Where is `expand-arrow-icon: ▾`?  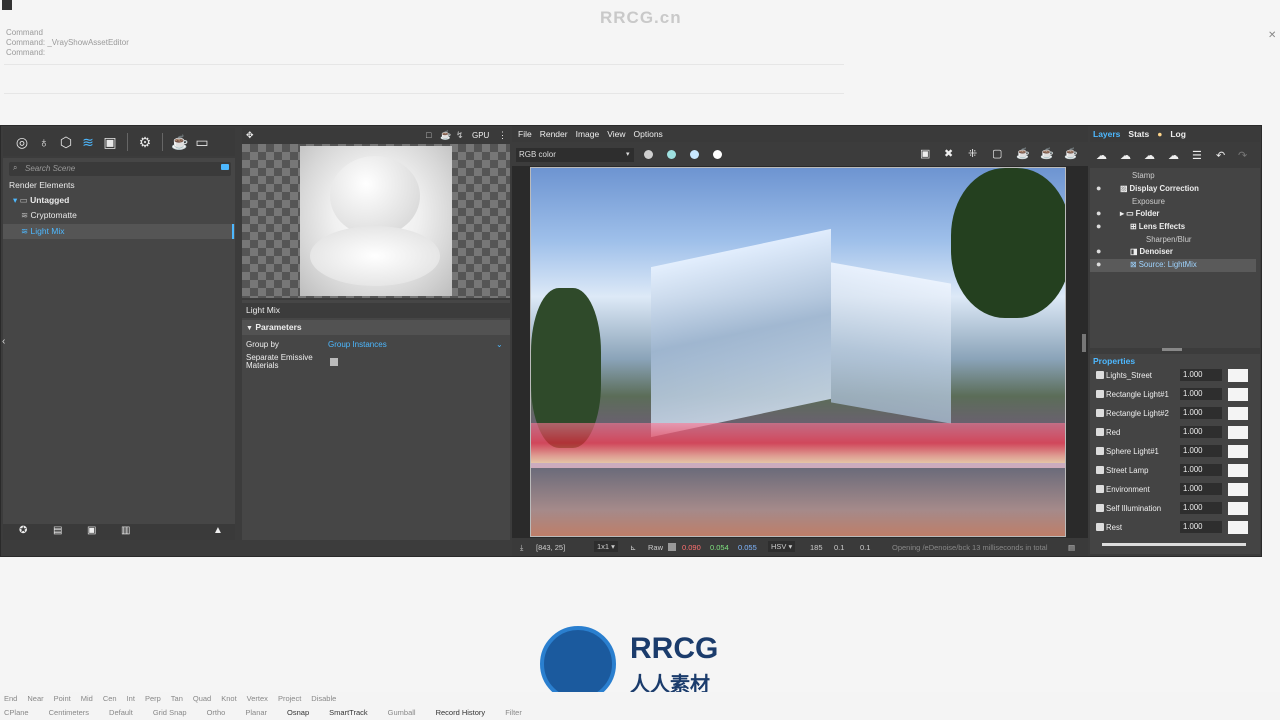
expand-arrow-icon: ▾ is located at coordinates (15, 200).